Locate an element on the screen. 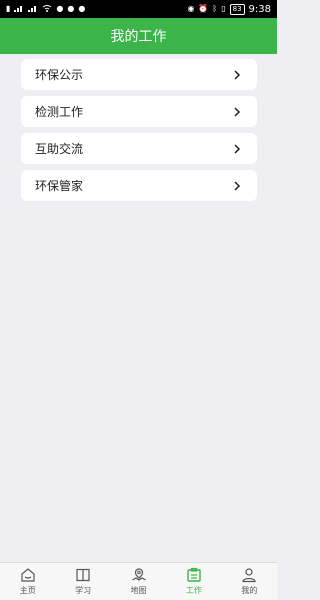 The width and height of the screenshot is (320, 600). menu-item-label: 检测工作 is located at coordinates (59, 112).